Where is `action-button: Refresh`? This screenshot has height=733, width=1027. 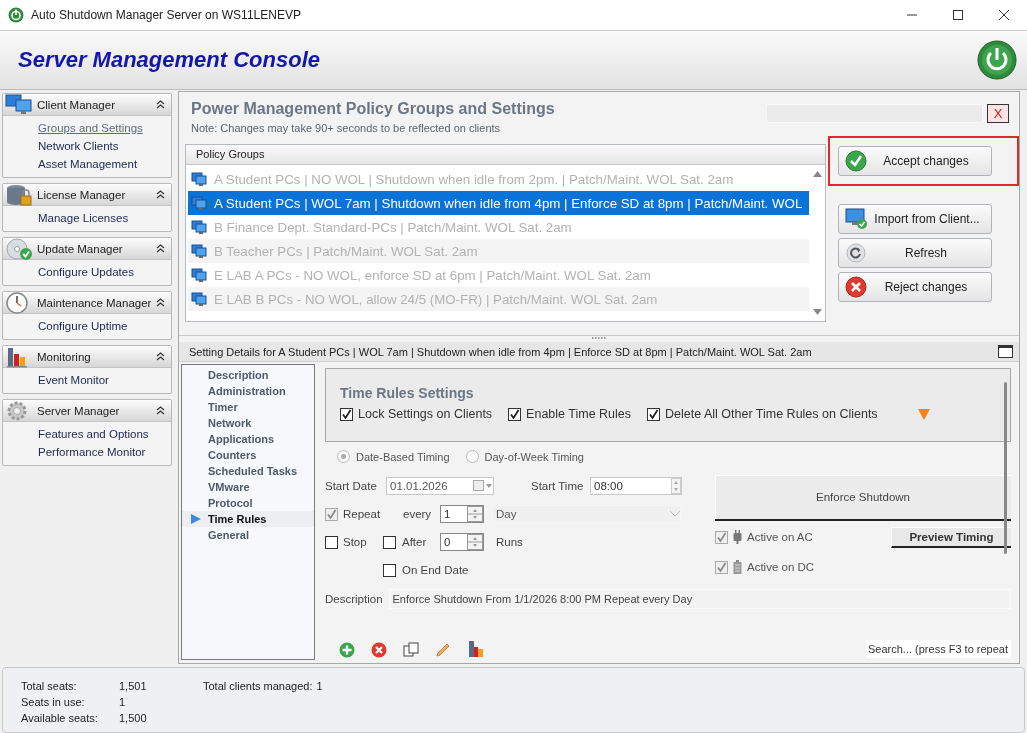
action-button: Refresh is located at coordinates (915, 253).